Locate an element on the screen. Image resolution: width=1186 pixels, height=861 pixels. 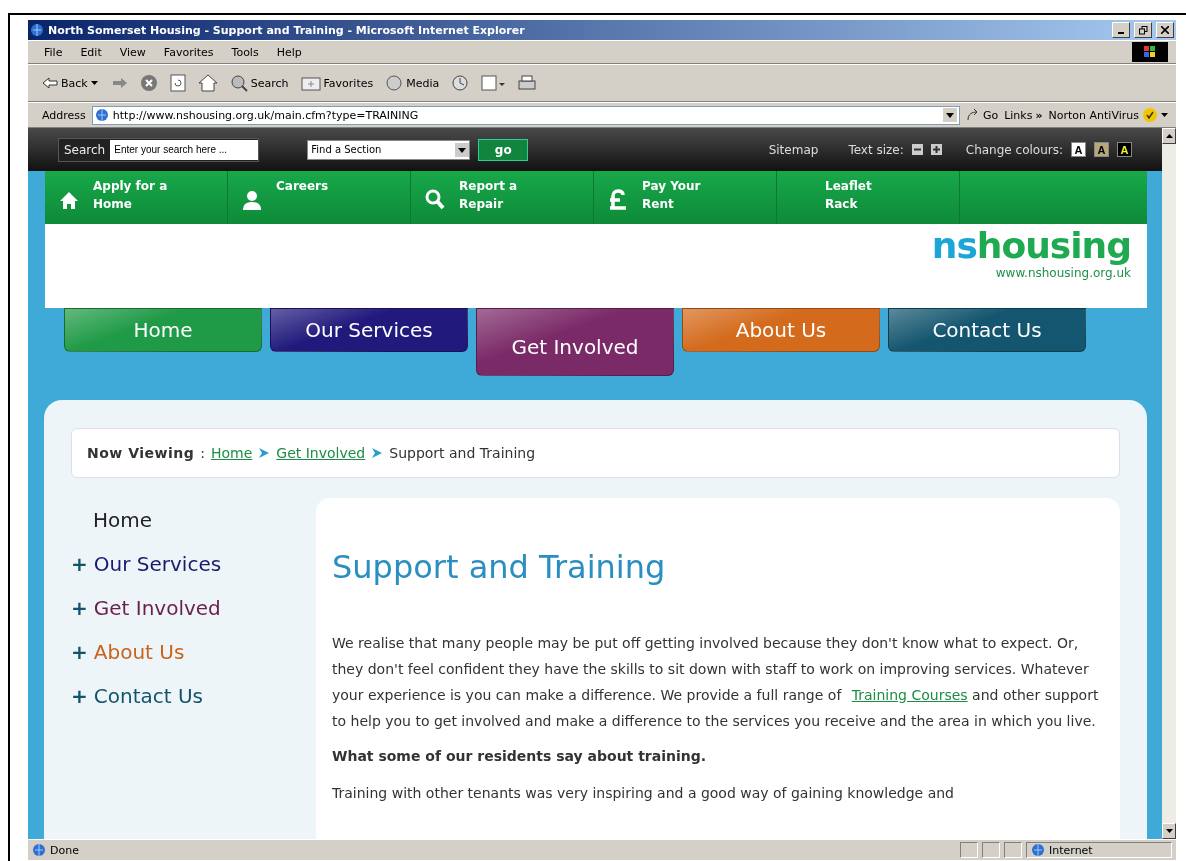
breadcrumb-link: Get Involved is located at coordinates (321, 453).